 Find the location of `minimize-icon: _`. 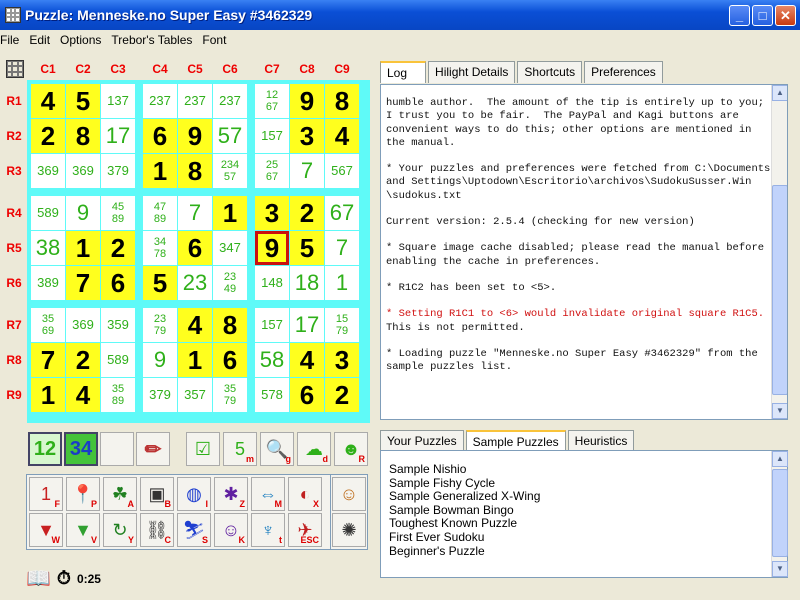

minimize-icon: _ is located at coordinates (739, 15).